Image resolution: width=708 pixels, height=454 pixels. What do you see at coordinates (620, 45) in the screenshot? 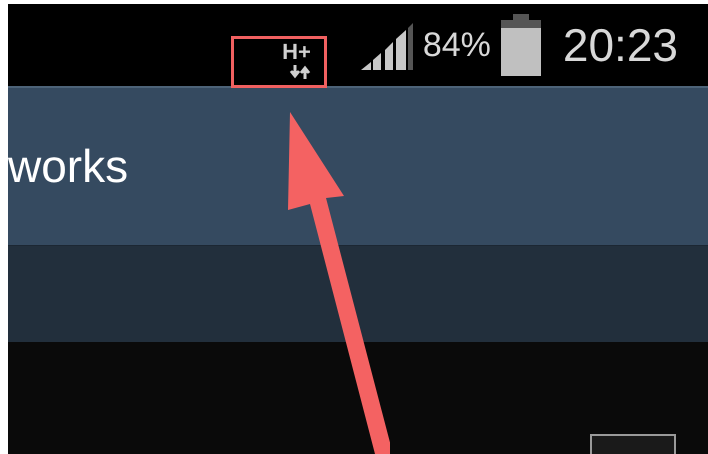
I see `clock-time: 20:23` at bounding box center [620, 45].